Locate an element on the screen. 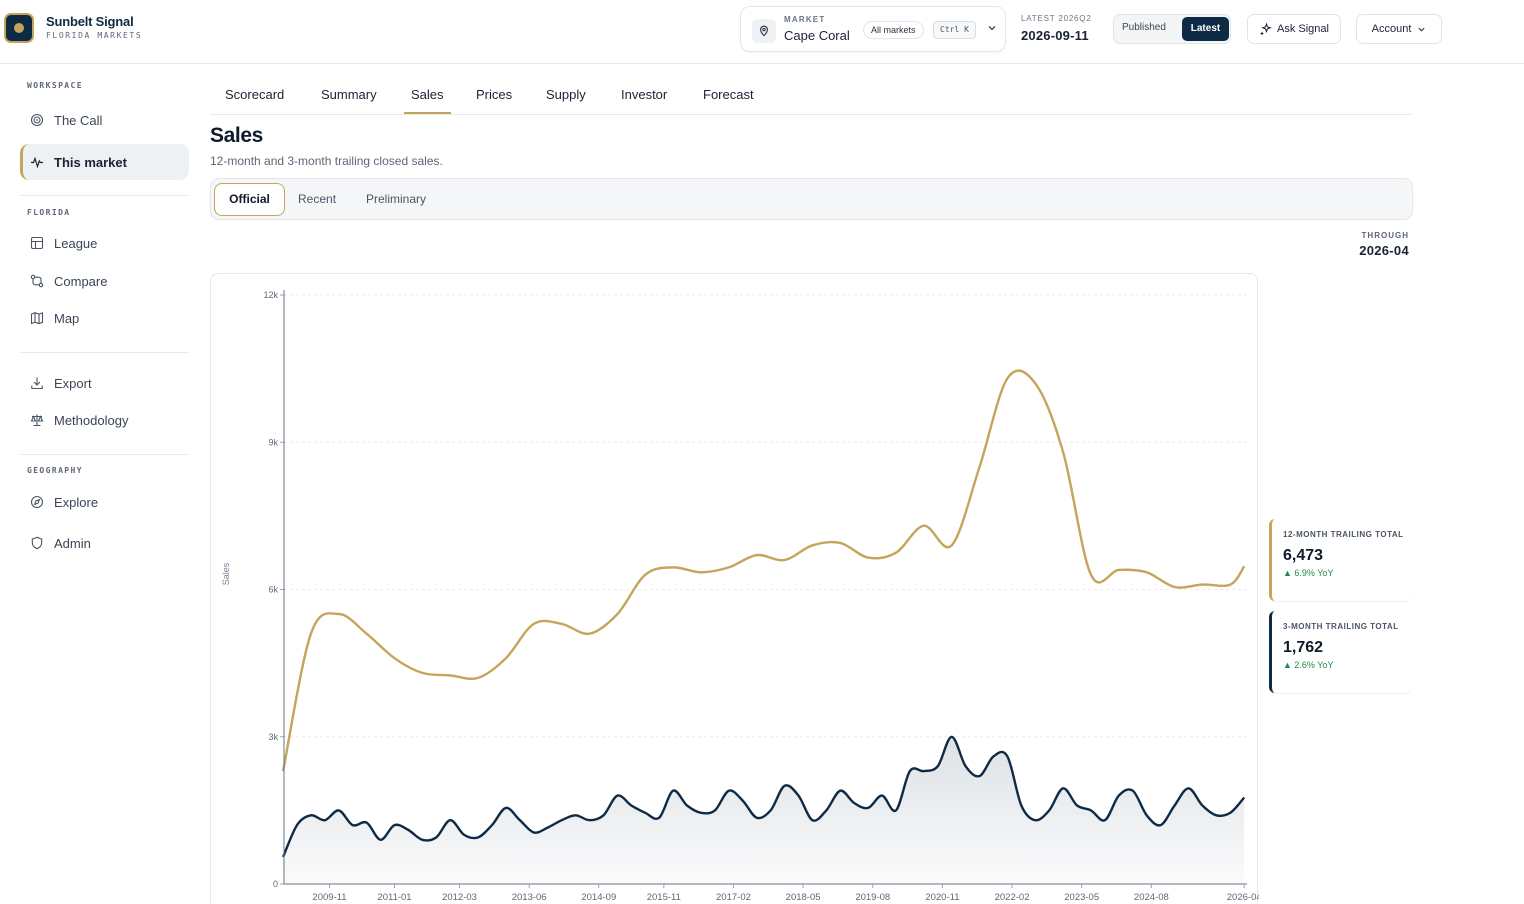 This screenshot has width=1524, height=904. sidebar-item-label: Methodology is located at coordinates (91, 420).